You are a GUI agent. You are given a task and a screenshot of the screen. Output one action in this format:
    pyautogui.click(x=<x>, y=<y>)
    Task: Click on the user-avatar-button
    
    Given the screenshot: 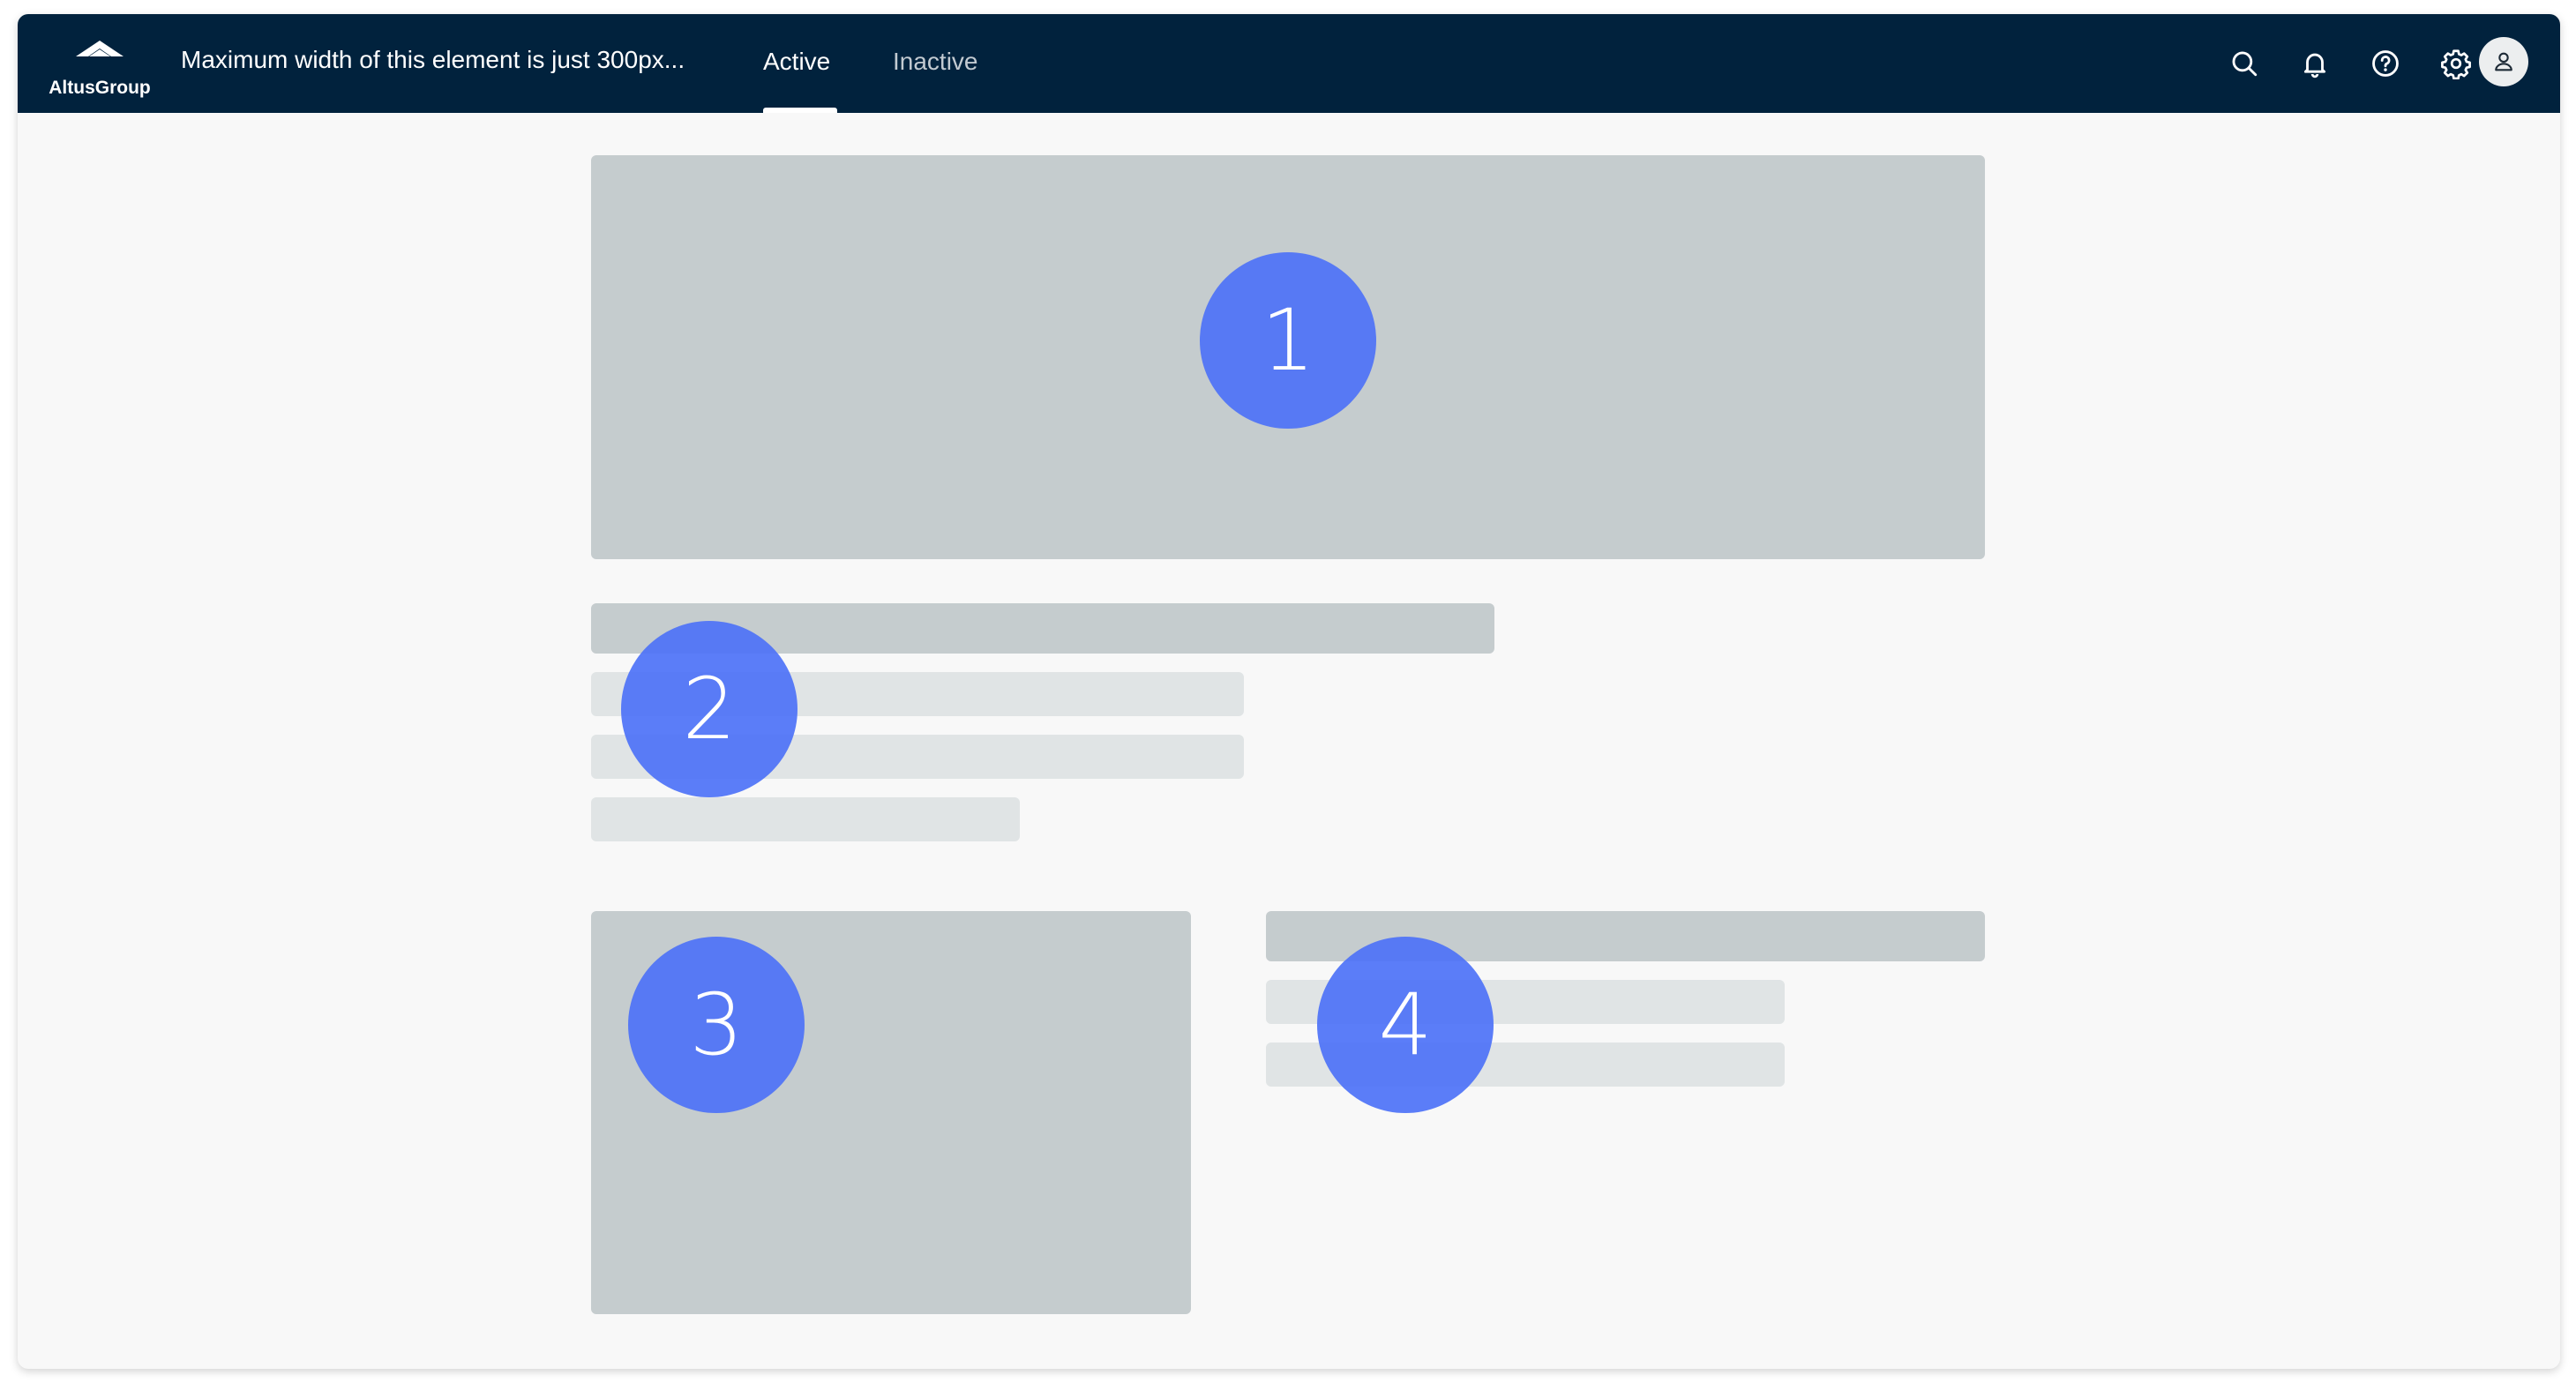 What is the action you would take?
    pyautogui.click(x=2504, y=61)
    